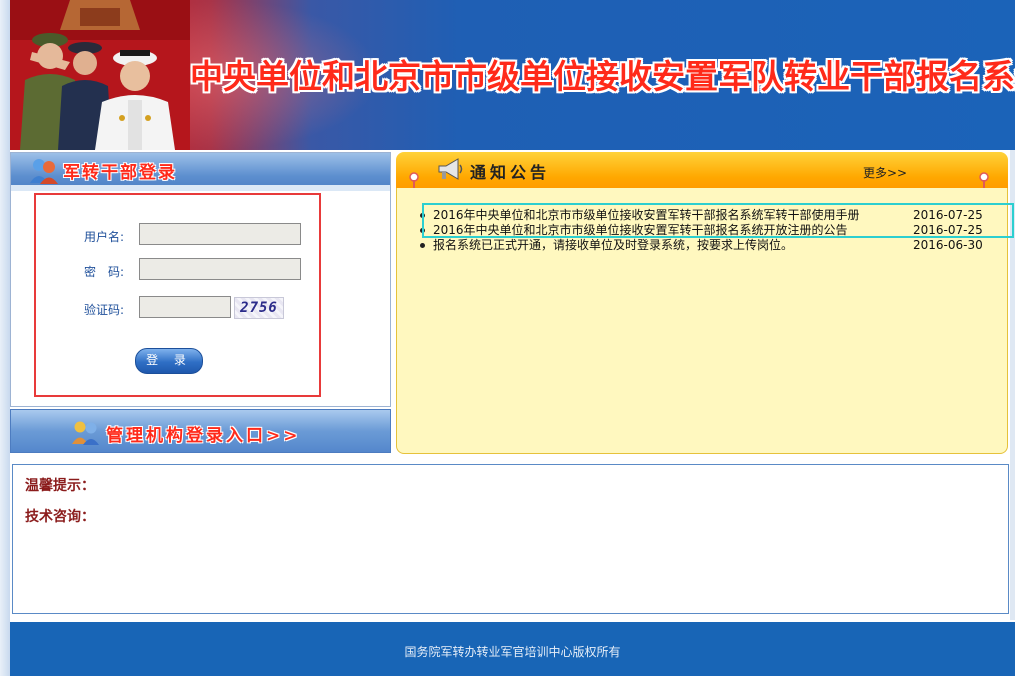 This screenshot has width=1015, height=676. Describe the element at coordinates (948, 245) in the screenshot. I see `notice-date: 2016-06-30` at that location.